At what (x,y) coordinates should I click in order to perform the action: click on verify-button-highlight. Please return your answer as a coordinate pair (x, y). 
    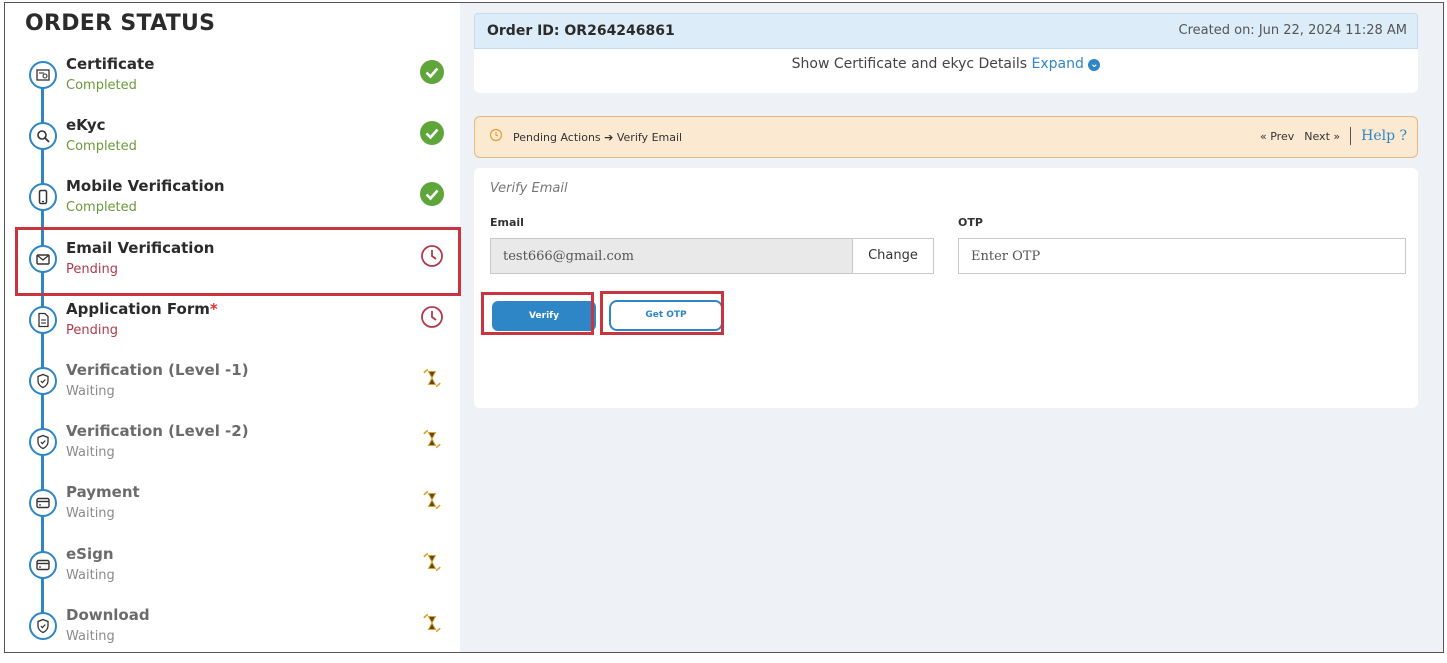
    Looking at the image, I should click on (537, 313).